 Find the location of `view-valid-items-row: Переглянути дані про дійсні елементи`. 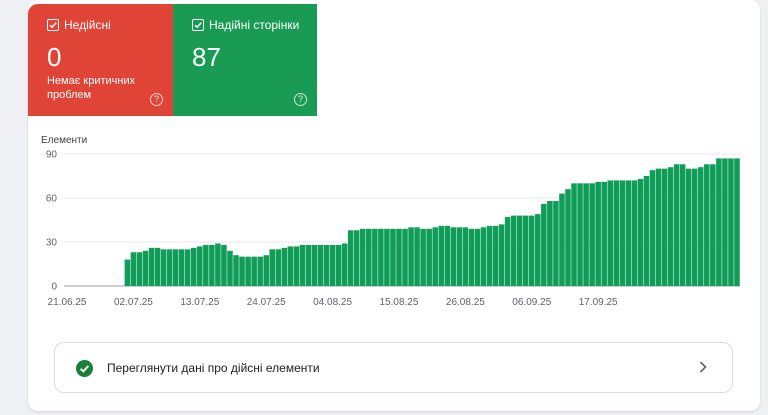

view-valid-items-row: Переглянути дані про дійсні елементи is located at coordinates (393, 367).